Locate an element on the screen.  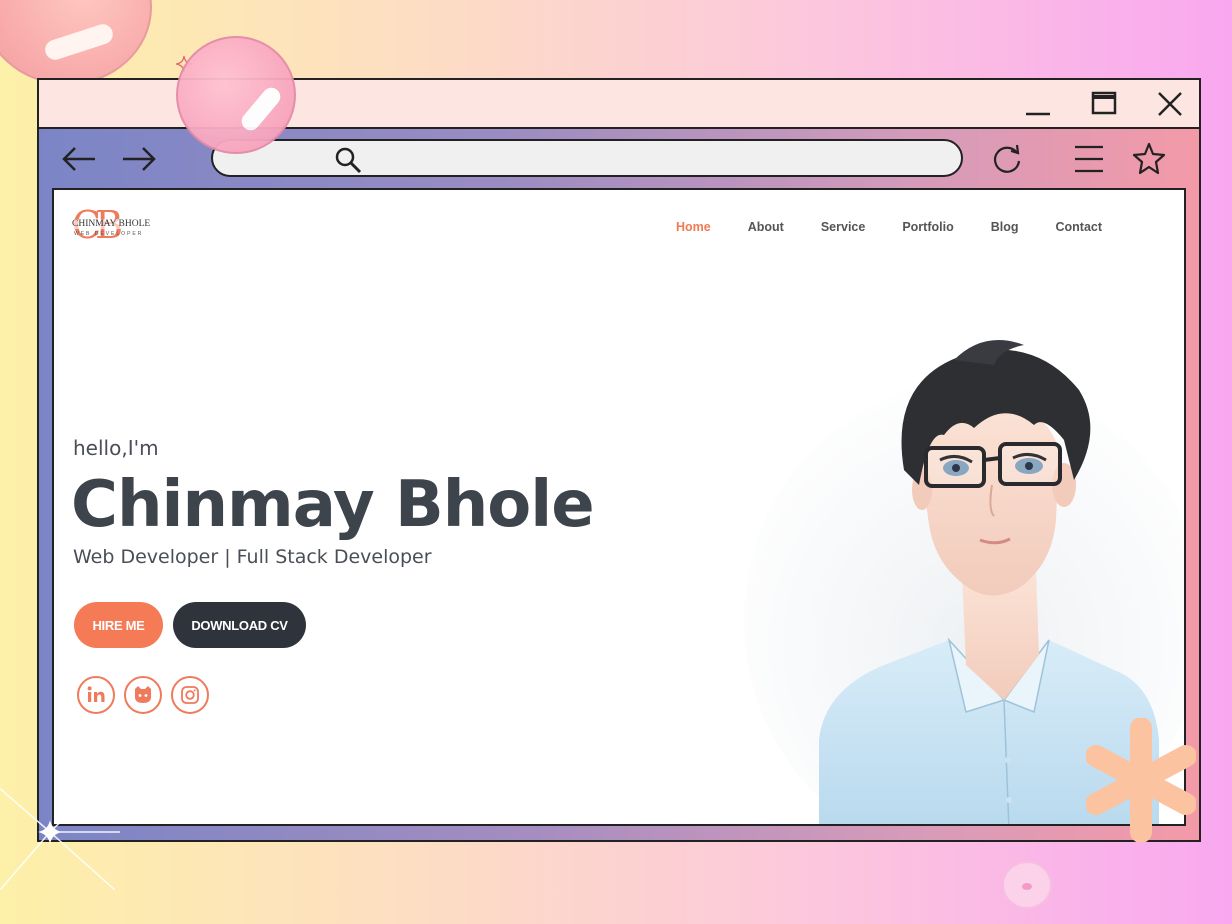
linkedin-icon is located at coordinates (96, 694).